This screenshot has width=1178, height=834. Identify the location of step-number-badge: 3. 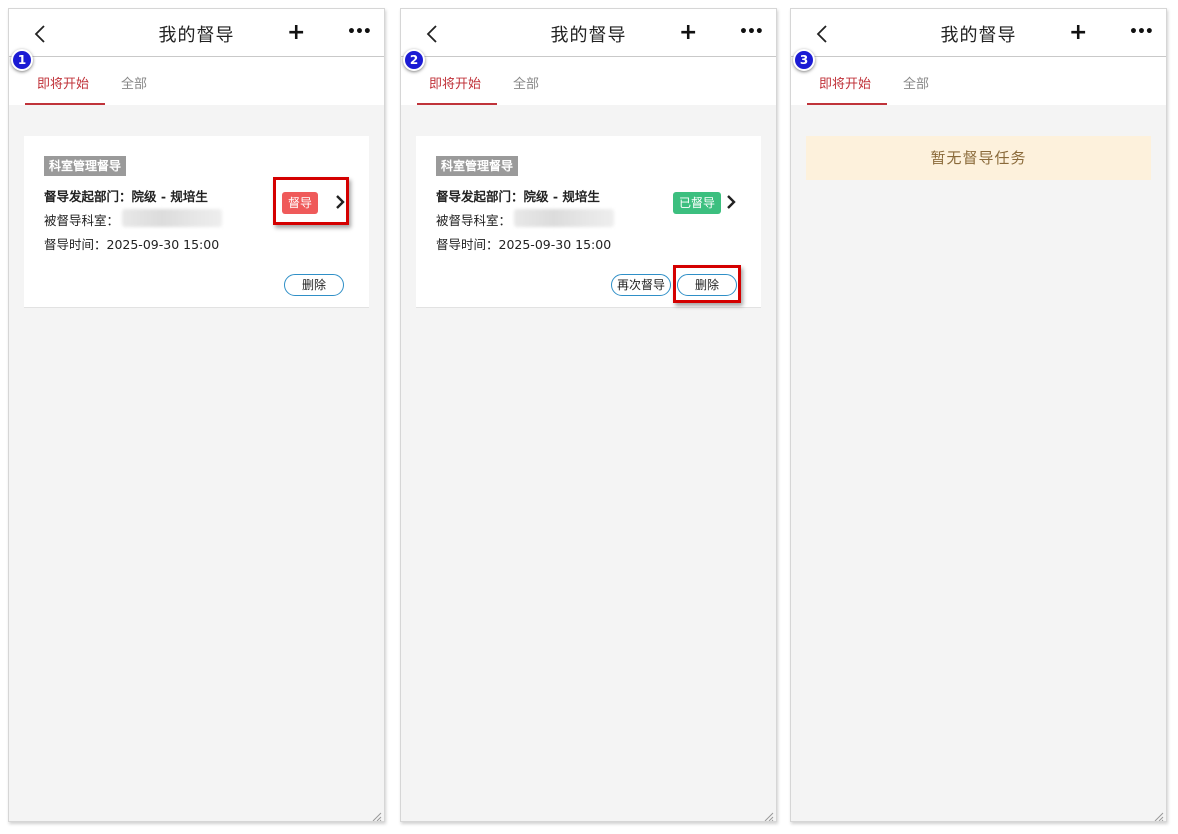
(804, 60).